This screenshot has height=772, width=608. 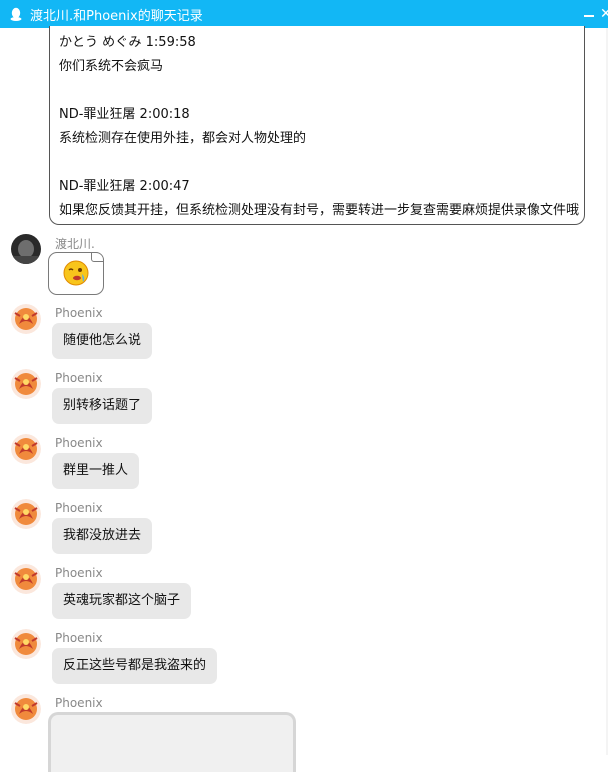 What do you see at coordinates (319, 210) in the screenshot?
I see `quote-text: 如果您反馈其开挂，但系统检测处理没有封号，需要转进一步复查需要麻烦提供录像文件哦` at bounding box center [319, 210].